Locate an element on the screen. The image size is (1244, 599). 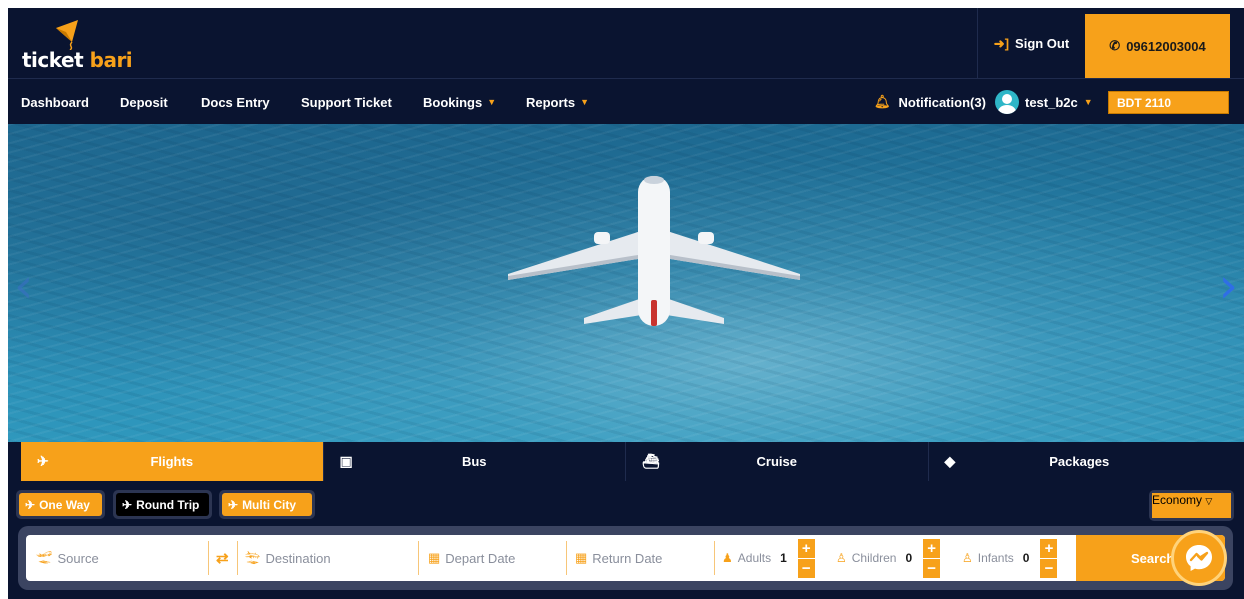
nav-reports: Reports ▼ is located at coordinates (557, 102).